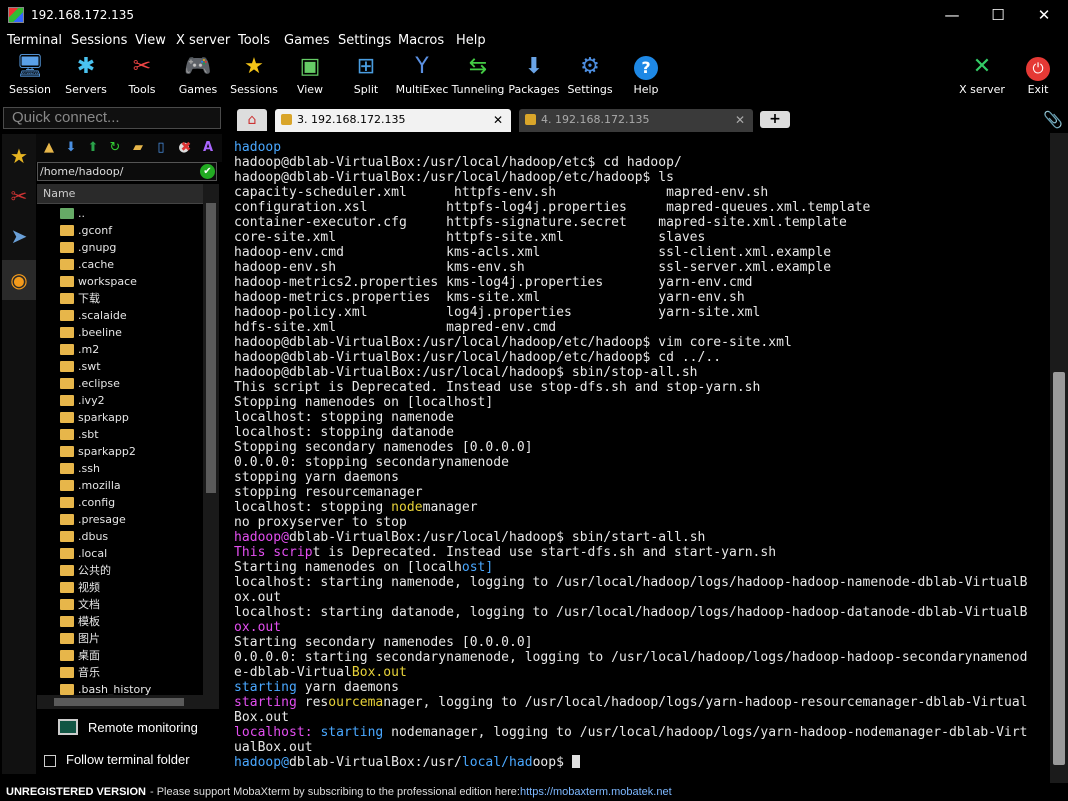  Describe the element at coordinates (120, 688) in the screenshot. I see `file-row: .bash_history` at that location.